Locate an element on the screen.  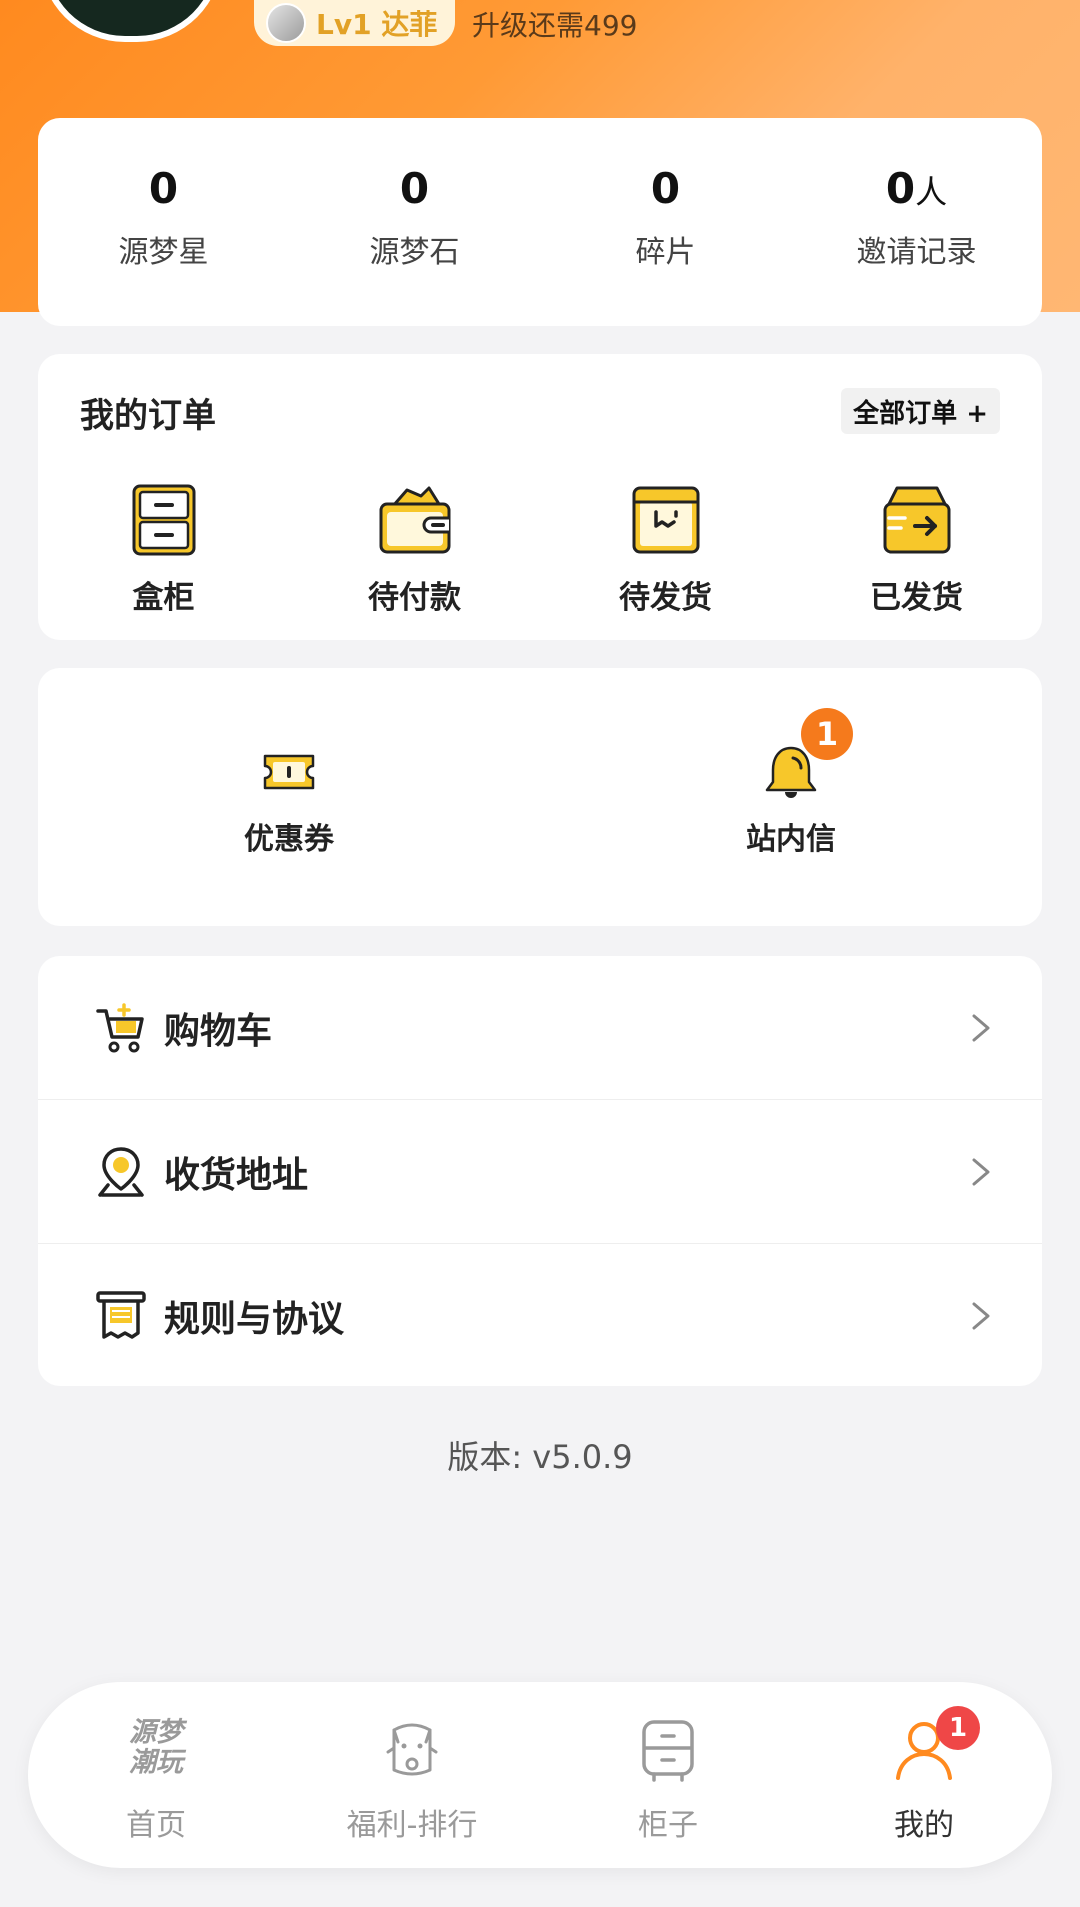
menu-label: 规则与协议 is located at coordinates (254, 1319).